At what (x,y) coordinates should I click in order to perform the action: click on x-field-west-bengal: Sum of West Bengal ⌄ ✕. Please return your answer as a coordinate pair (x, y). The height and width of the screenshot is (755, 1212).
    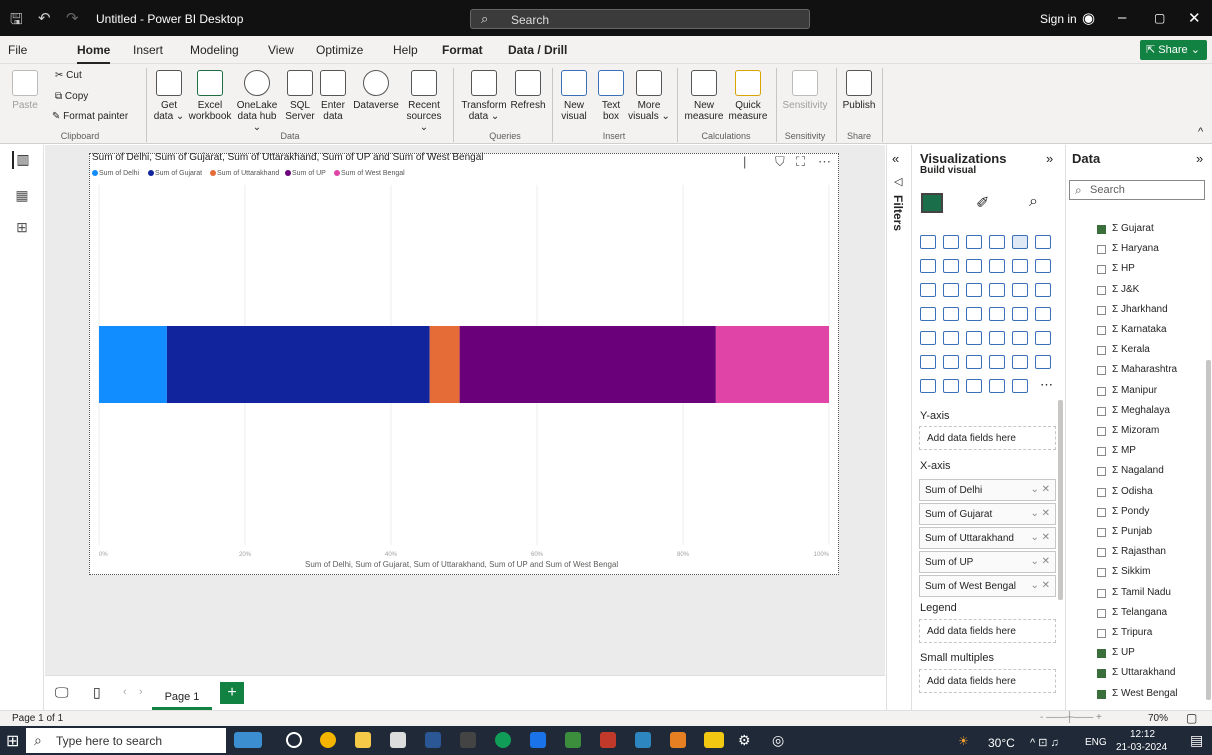
    Looking at the image, I should click on (987, 586).